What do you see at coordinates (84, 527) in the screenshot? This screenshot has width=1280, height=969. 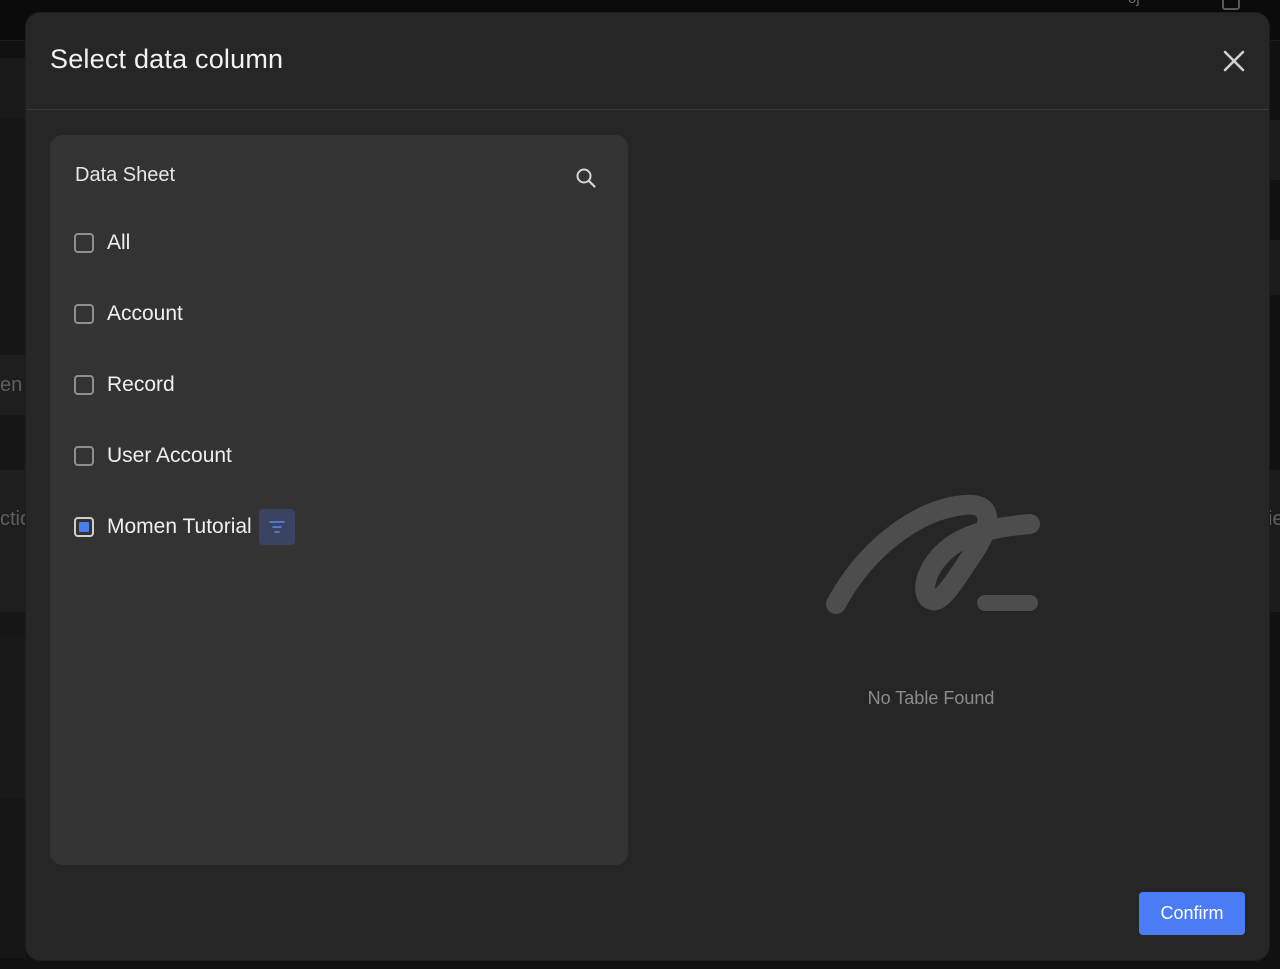 I see `checkbox-indeterminate` at bounding box center [84, 527].